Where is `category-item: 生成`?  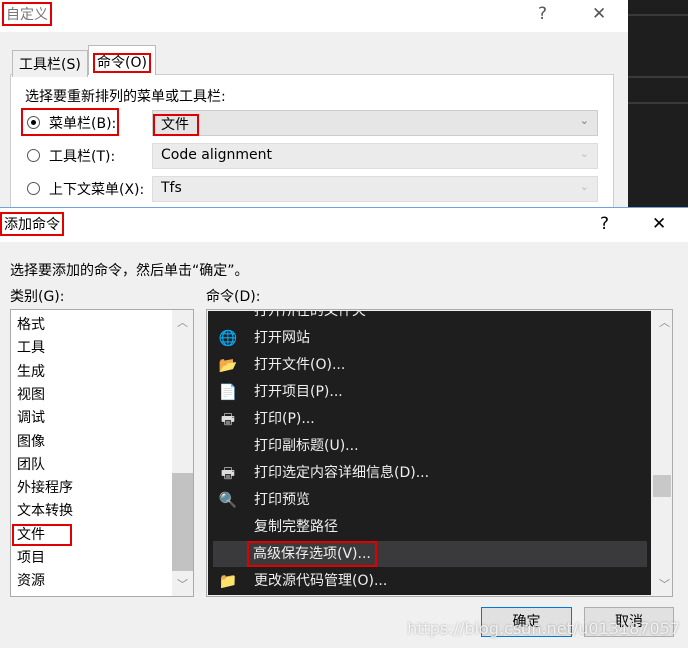 category-item: 生成 is located at coordinates (31, 372).